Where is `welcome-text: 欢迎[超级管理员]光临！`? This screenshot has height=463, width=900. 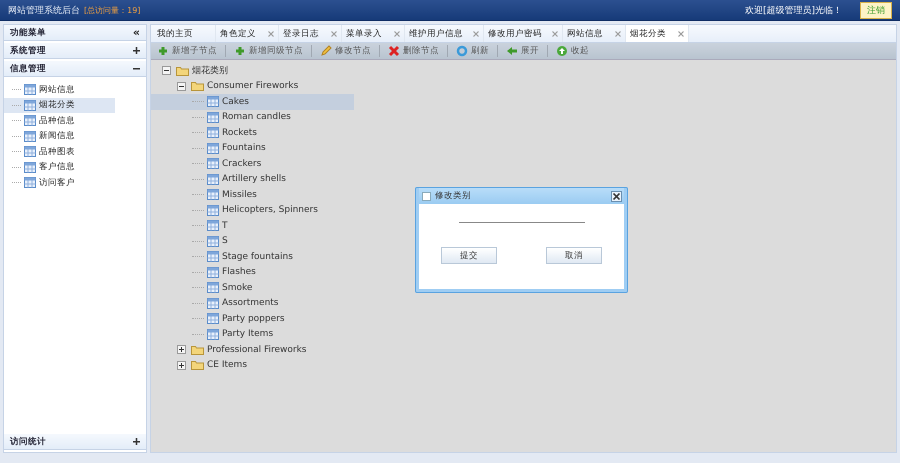 welcome-text: 欢迎[超级管理员]光临！ is located at coordinates (793, 10).